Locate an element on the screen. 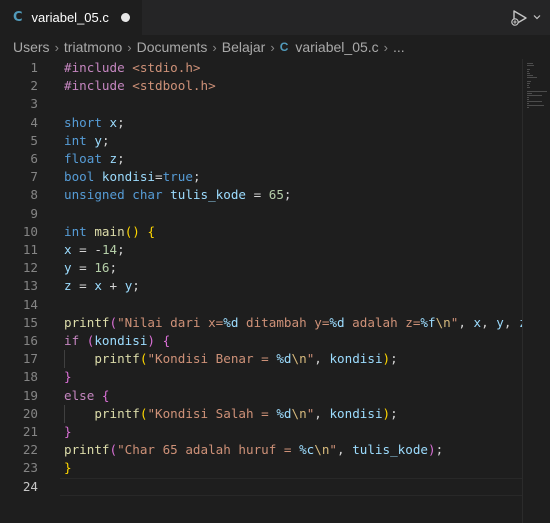 This screenshot has height=523, width=550. code-line: 21} is located at coordinates (261, 432).